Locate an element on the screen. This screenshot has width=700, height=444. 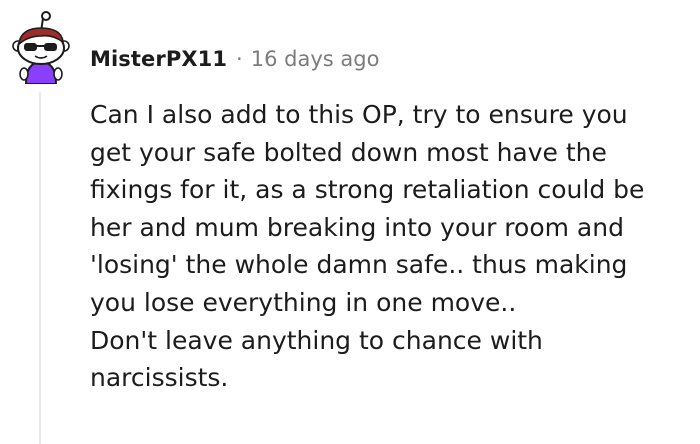
comment-body-line: narcissists. is located at coordinates (159, 378).